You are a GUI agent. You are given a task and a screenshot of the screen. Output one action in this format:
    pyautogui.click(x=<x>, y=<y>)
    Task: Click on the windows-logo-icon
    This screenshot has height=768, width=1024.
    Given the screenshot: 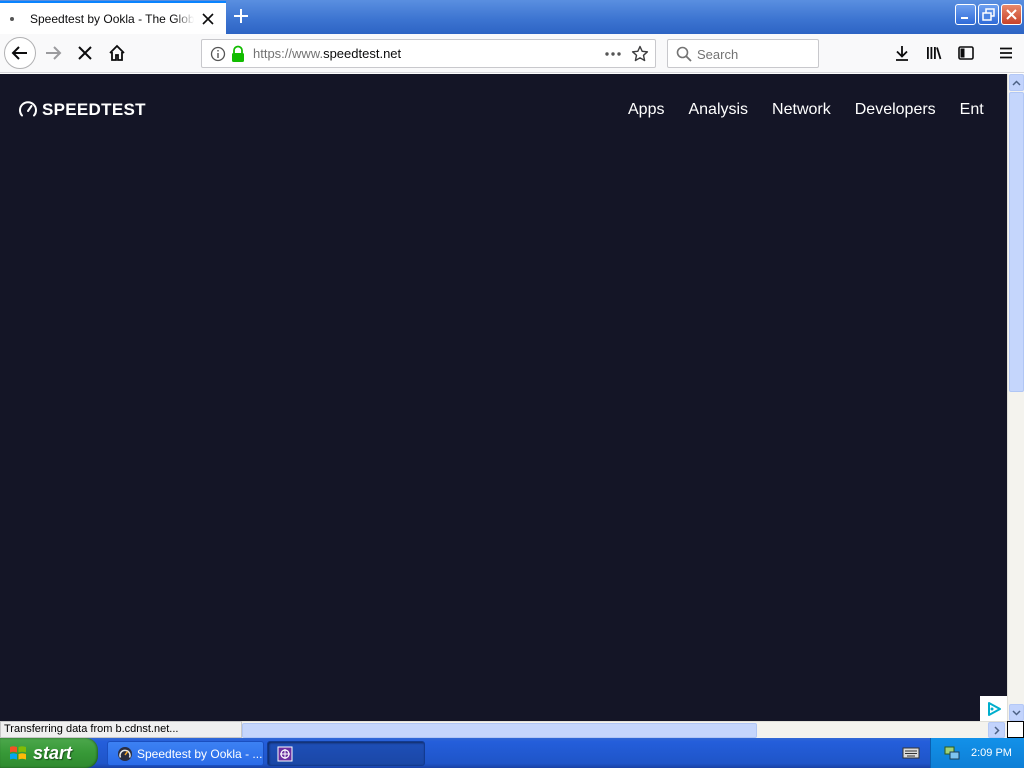 What is the action you would take?
    pyautogui.click(x=18, y=753)
    